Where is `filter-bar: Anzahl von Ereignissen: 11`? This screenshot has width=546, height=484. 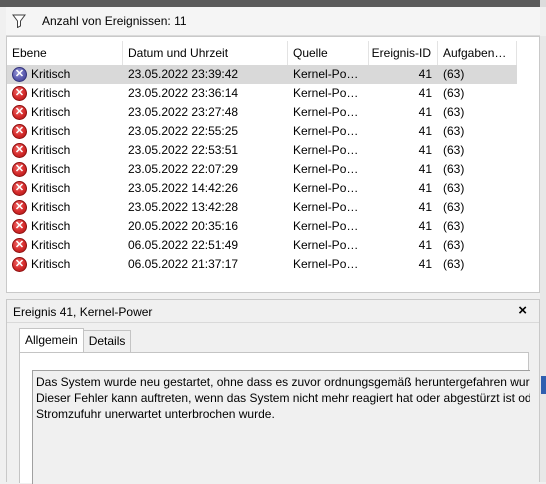
filter-bar: Anzahl von Ereignissen: 11 is located at coordinates (273, 21).